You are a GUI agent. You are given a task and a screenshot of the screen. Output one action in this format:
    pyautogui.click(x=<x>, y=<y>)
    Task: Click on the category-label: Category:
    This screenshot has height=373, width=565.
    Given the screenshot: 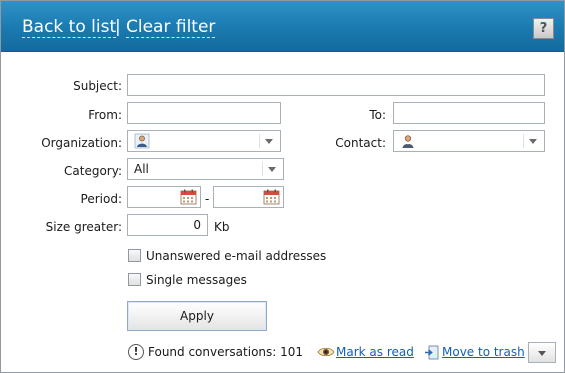 What is the action you would take?
    pyautogui.click(x=93, y=171)
    